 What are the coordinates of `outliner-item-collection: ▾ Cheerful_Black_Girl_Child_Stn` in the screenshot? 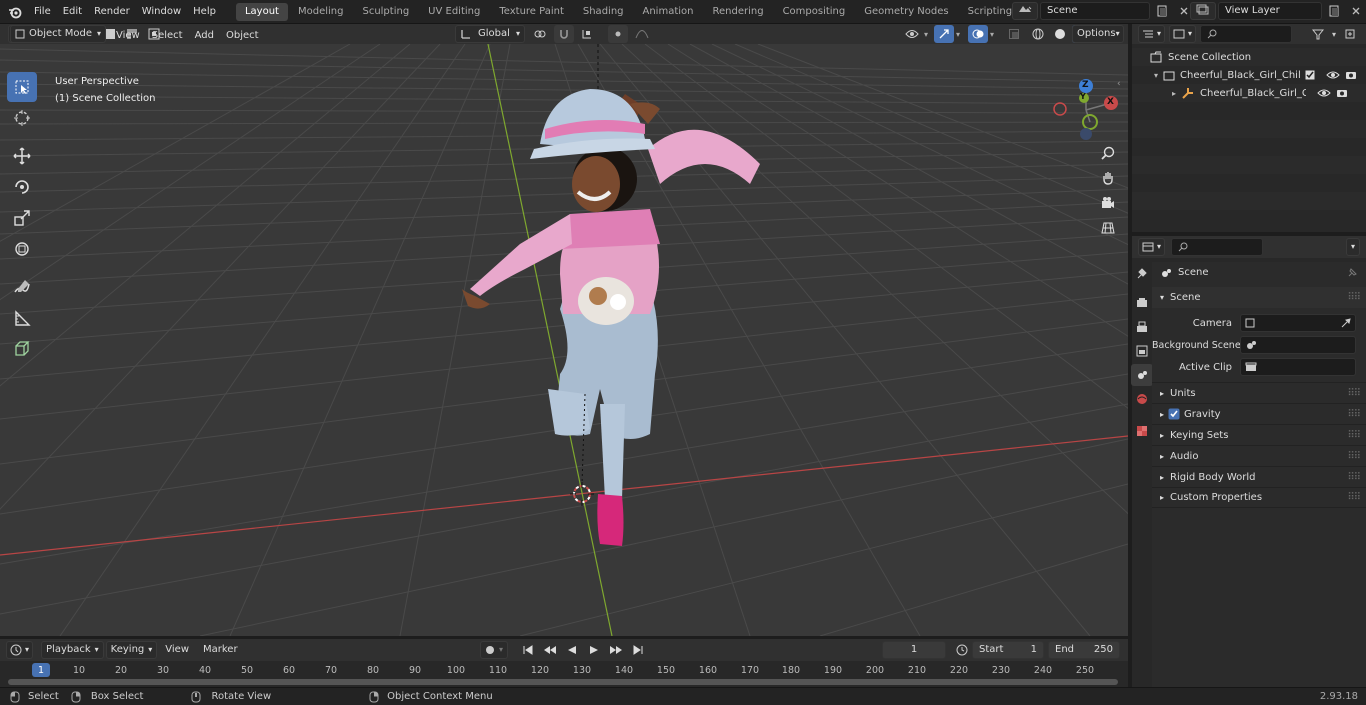 It's located at (1249, 75).